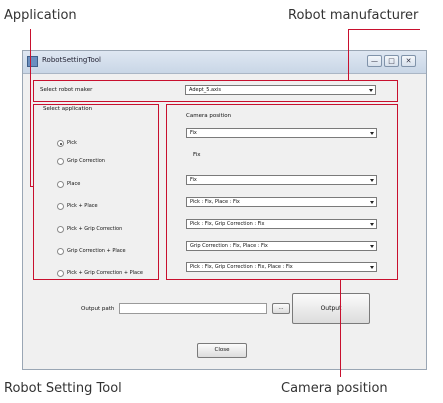 This screenshot has height=403, width=443. I want to click on robot-maker-highlight, so click(215, 91).